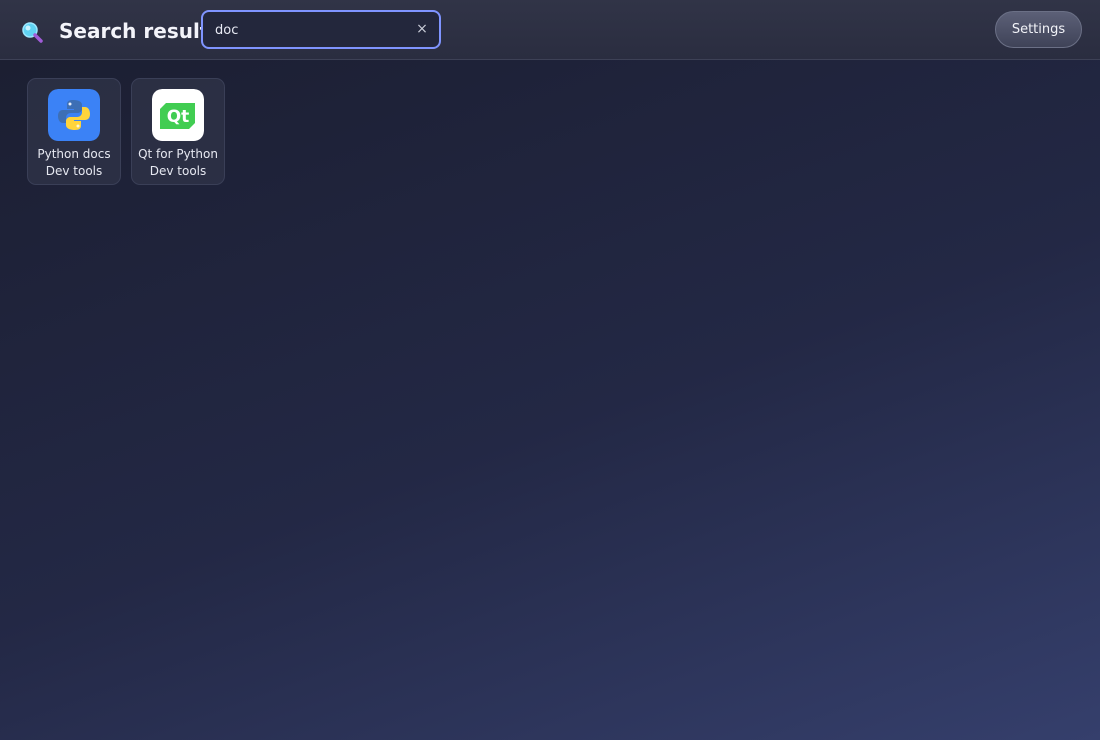 The image size is (1100, 740). I want to click on clear-search-button: ×, so click(422, 29).